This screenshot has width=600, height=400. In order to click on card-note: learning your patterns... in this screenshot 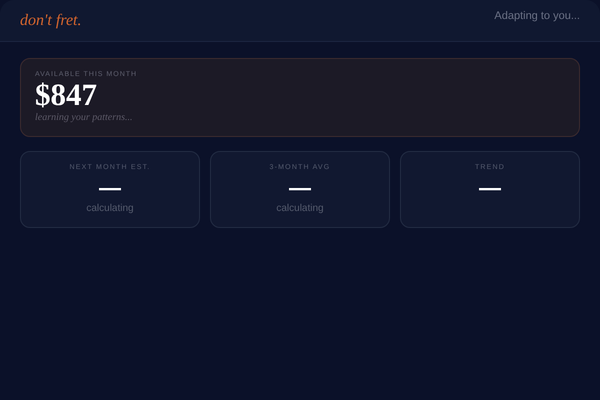, I will do `click(84, 117)`.